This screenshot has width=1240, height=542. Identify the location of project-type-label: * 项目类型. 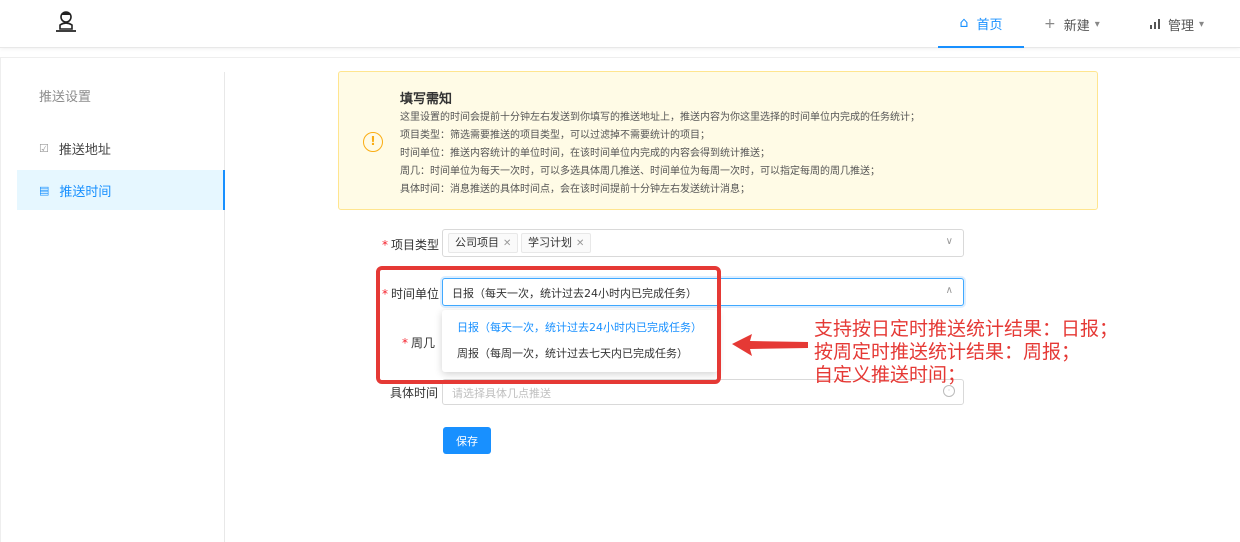
(411, 245).